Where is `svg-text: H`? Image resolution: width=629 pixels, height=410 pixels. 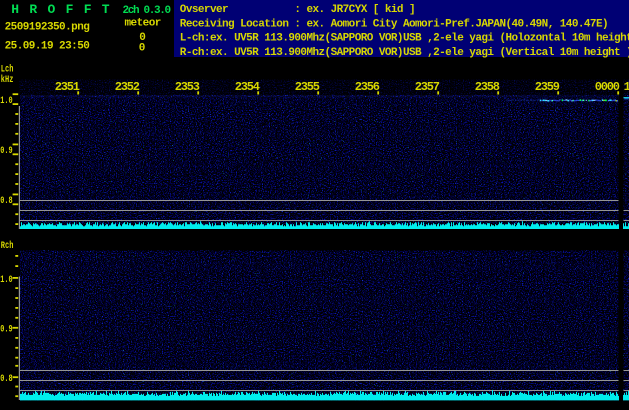 svg-text: H is located at coordinates (15, 9).